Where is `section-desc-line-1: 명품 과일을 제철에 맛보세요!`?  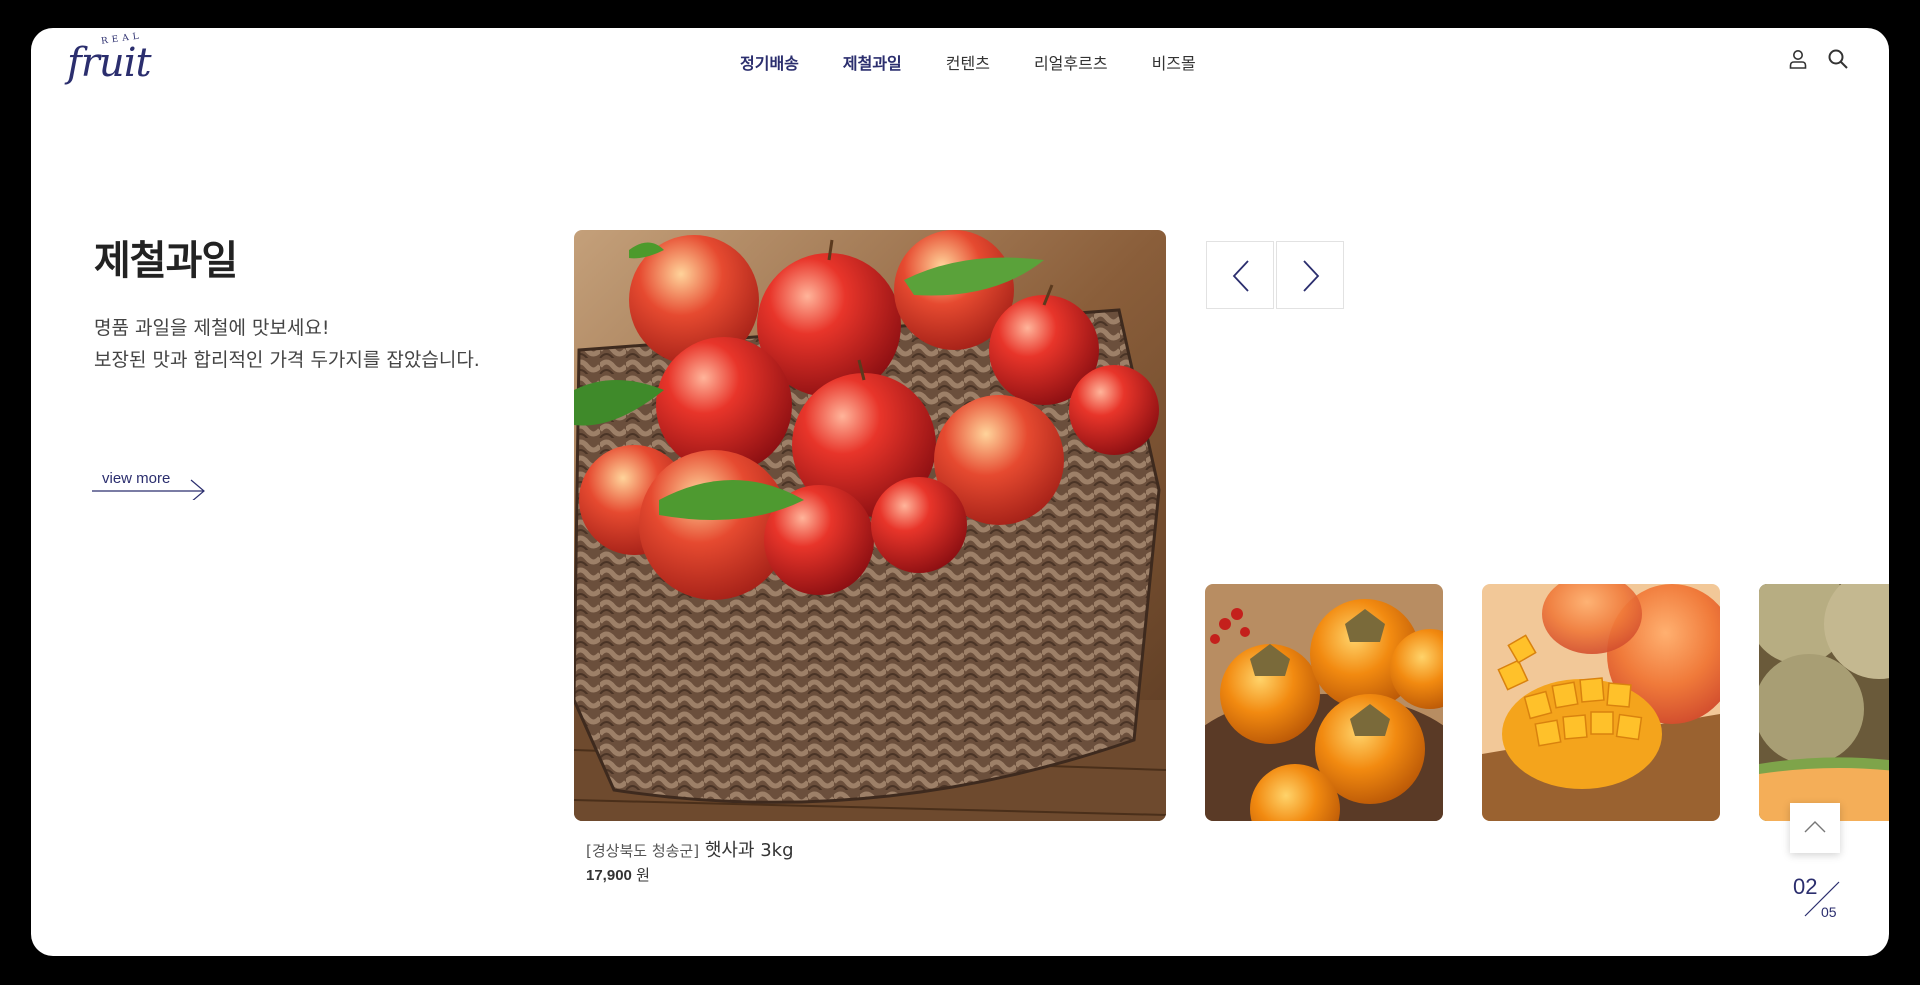
section-desc-line-1: 명품 과일을 제철에 맛보세요! is located at coordinates (212, 328).